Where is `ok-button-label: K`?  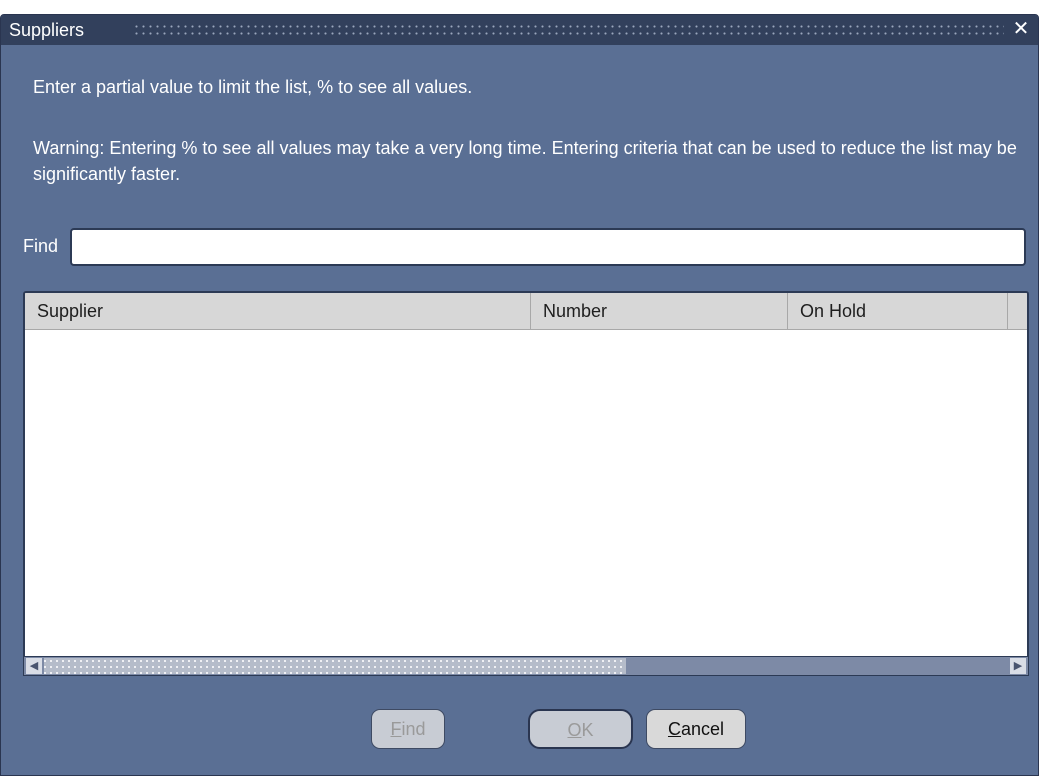
ok-button-label: K is located at coordinates (587, 730).